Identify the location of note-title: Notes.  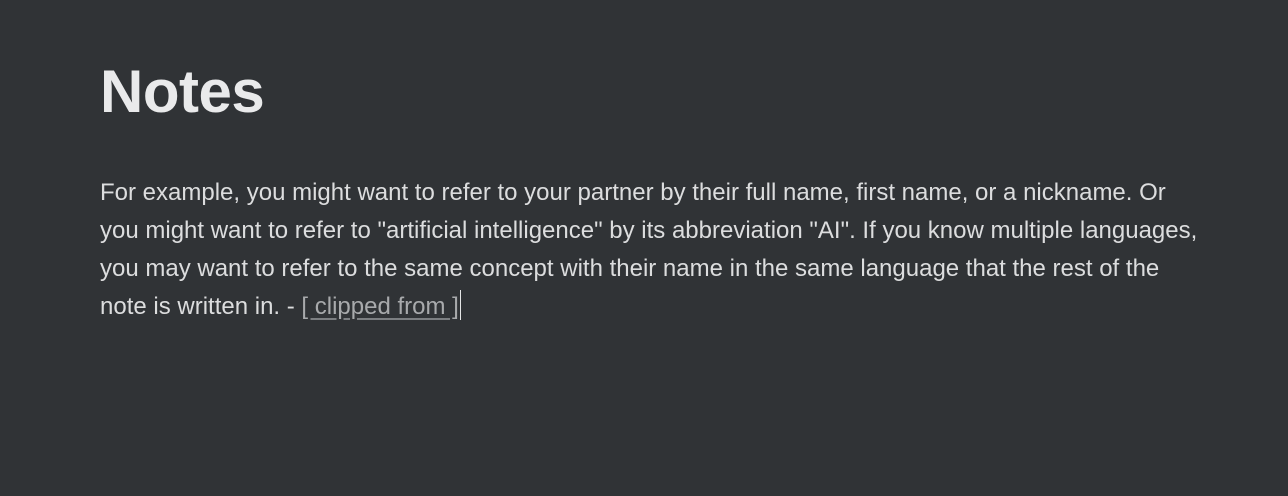
(644, 92).